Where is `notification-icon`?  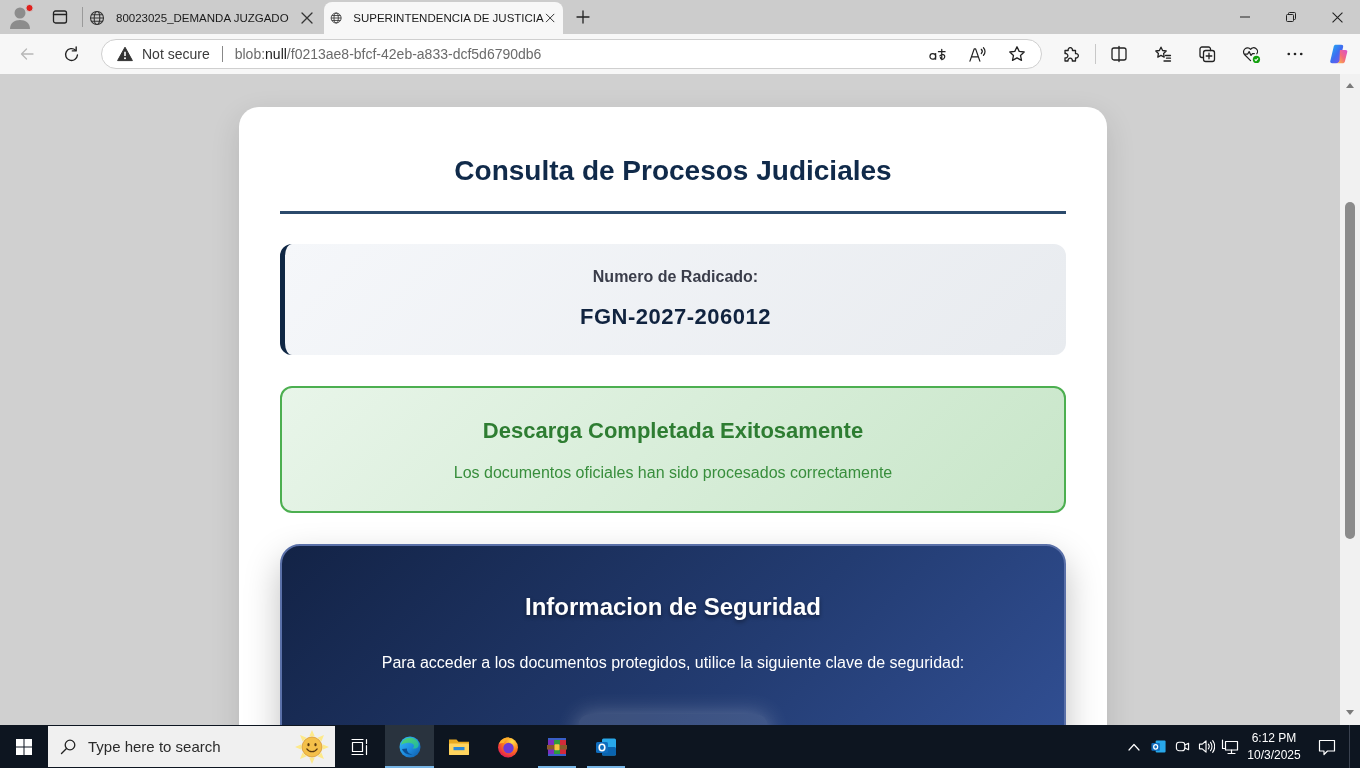
notification-icon is located at coordinates (1327, 746).